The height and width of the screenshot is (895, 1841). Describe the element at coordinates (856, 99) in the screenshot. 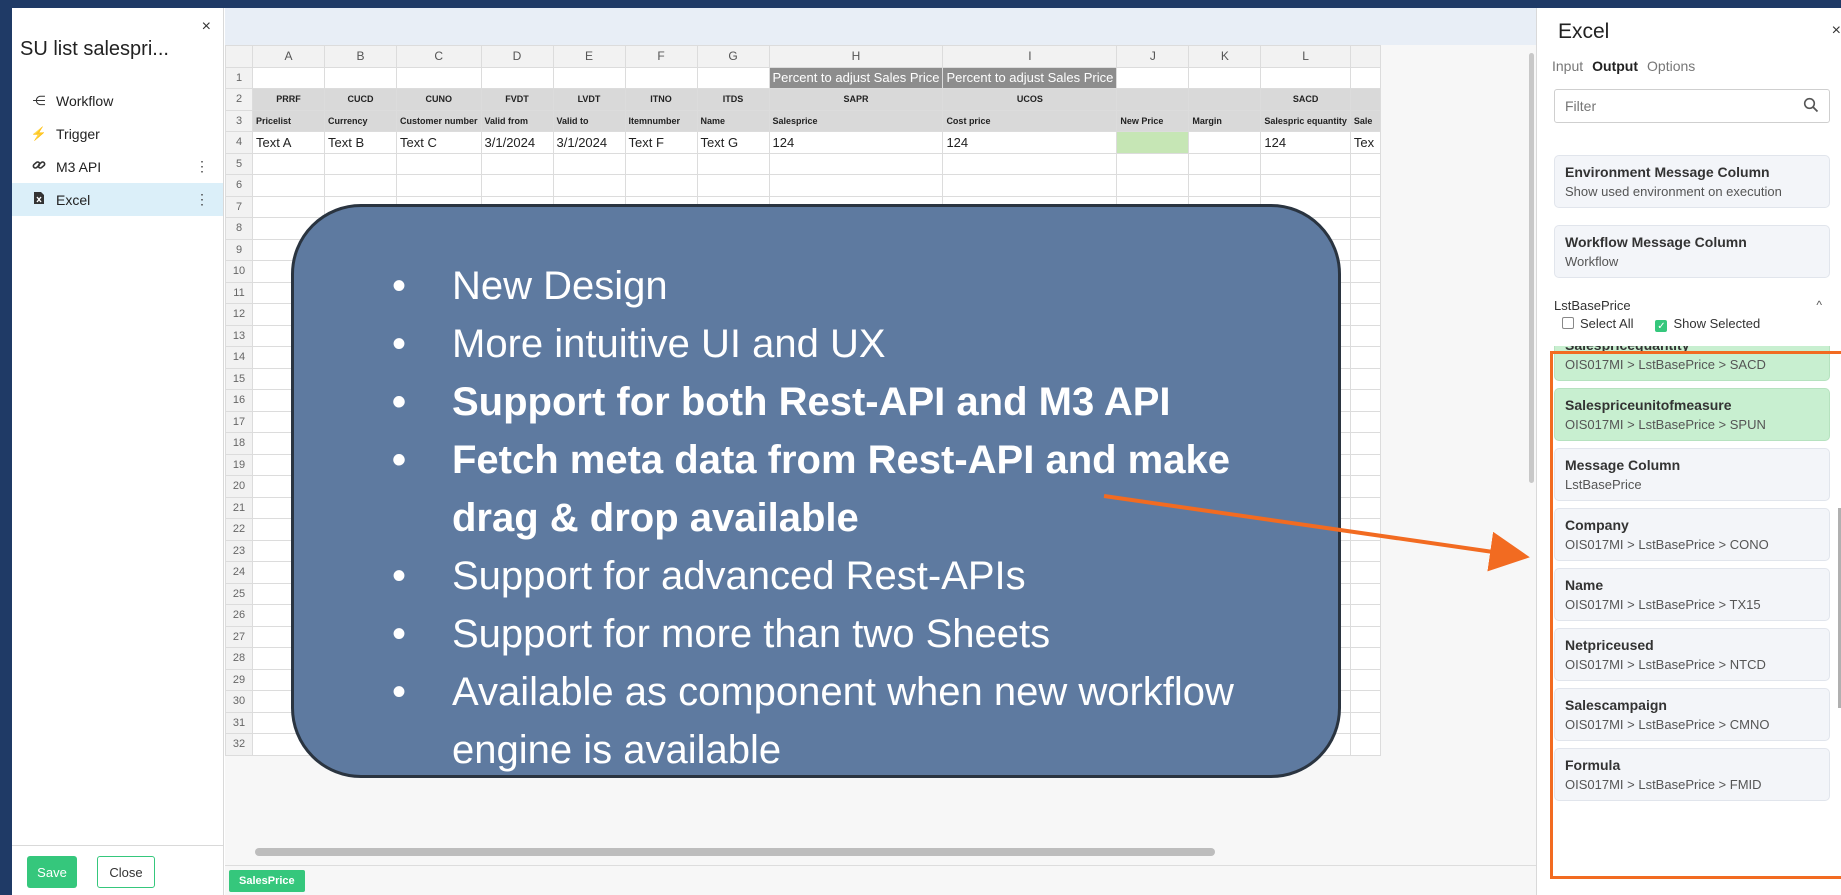

I see `cell: SAPR` at that location.